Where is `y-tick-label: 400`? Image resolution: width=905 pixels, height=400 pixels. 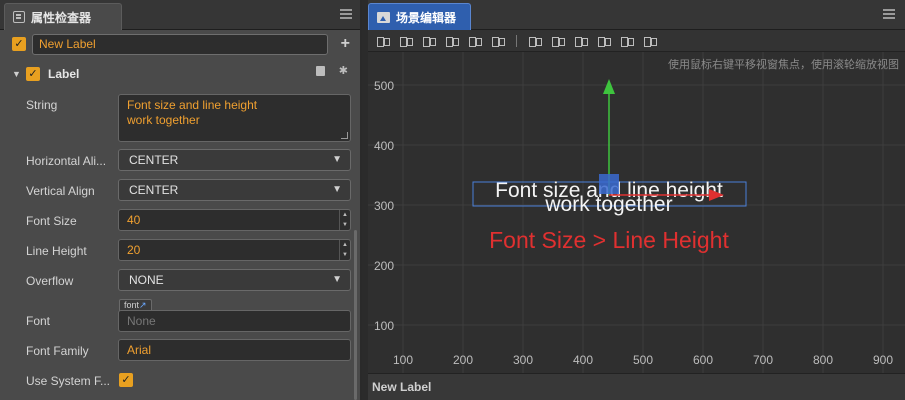
y-tick-label: 400 is located at coordinates (384, 146).